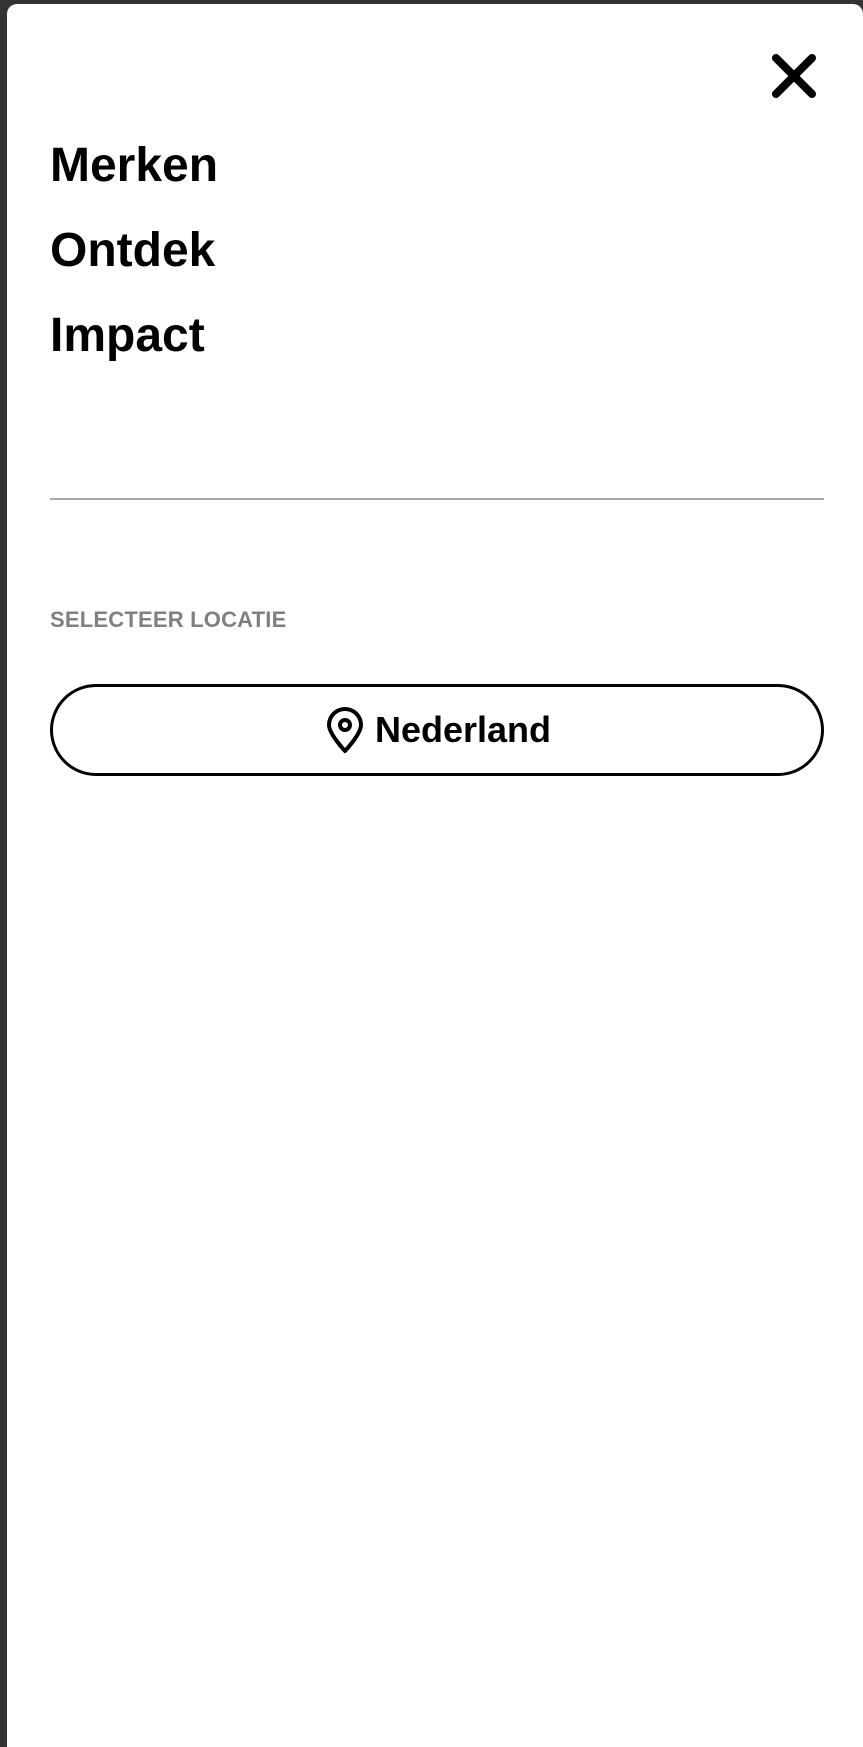 The width and height of the screenshot is (863, 1747). I want to click on location-selector-button: Nederland, so click(437, 730).